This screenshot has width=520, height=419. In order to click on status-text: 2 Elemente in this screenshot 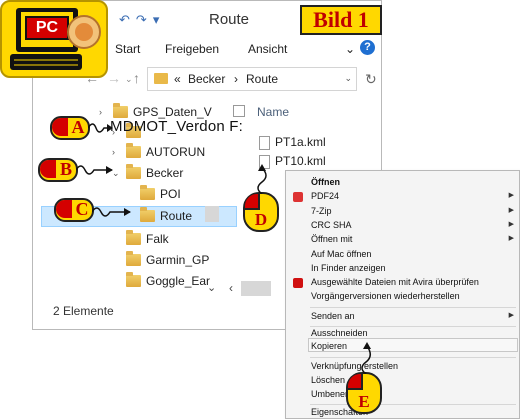, I will do `click(83, 311)`.